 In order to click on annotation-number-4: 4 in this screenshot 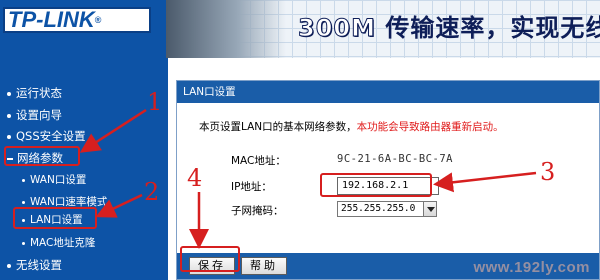, I will do `click(195, 178)`.